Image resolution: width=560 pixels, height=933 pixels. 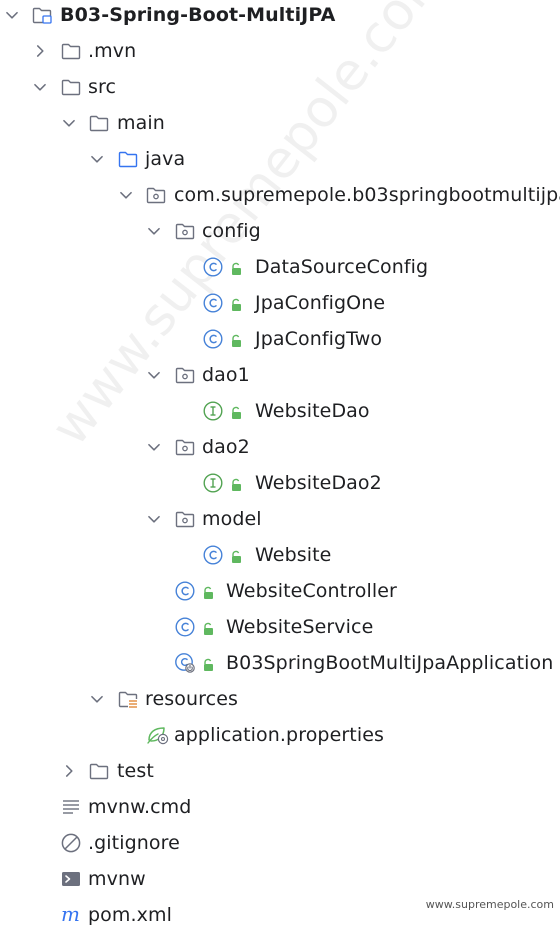 I want to click on tree-item-jpaconfigtwo: JpaConfigTwo, so click(x=280, y=339).